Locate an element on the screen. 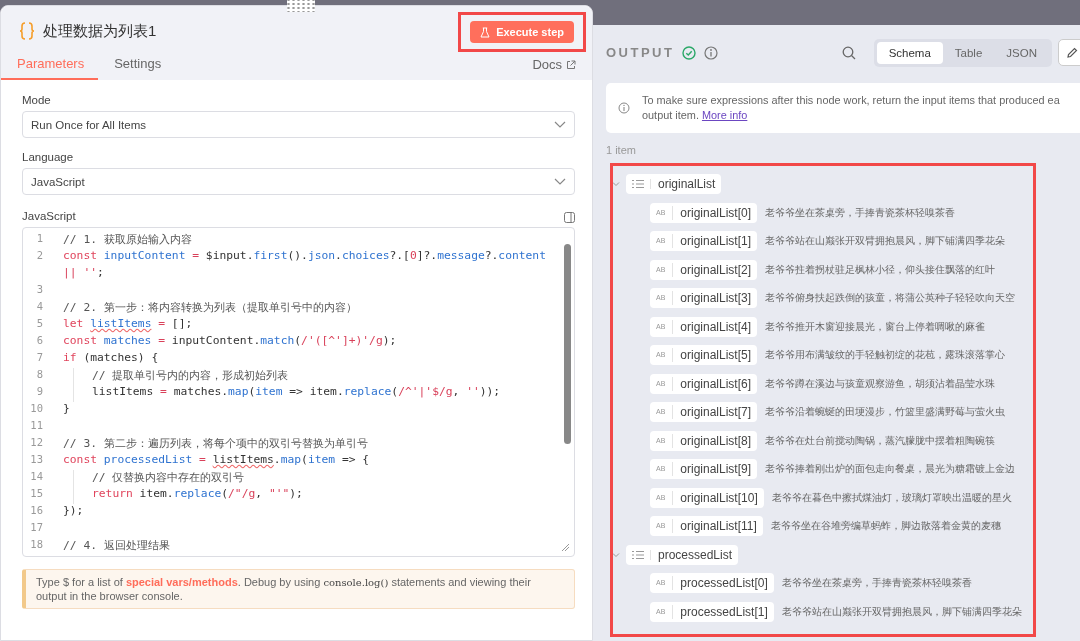 The width and height of the screenshot is (1080, 641). key-name: originalList[6] is located at coordinates (716, 383).